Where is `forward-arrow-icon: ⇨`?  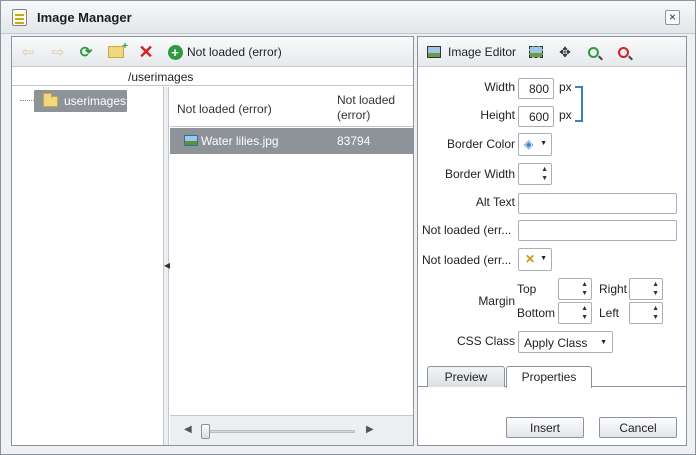 forward-arrow-icon: ⇨ is located at coordinates (58, 52).